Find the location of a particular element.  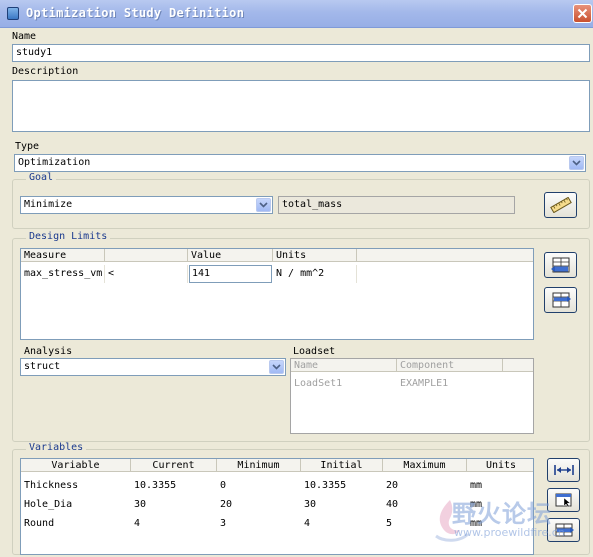

variable-minimum-cell: 3 is located at coordinates (259, 524).